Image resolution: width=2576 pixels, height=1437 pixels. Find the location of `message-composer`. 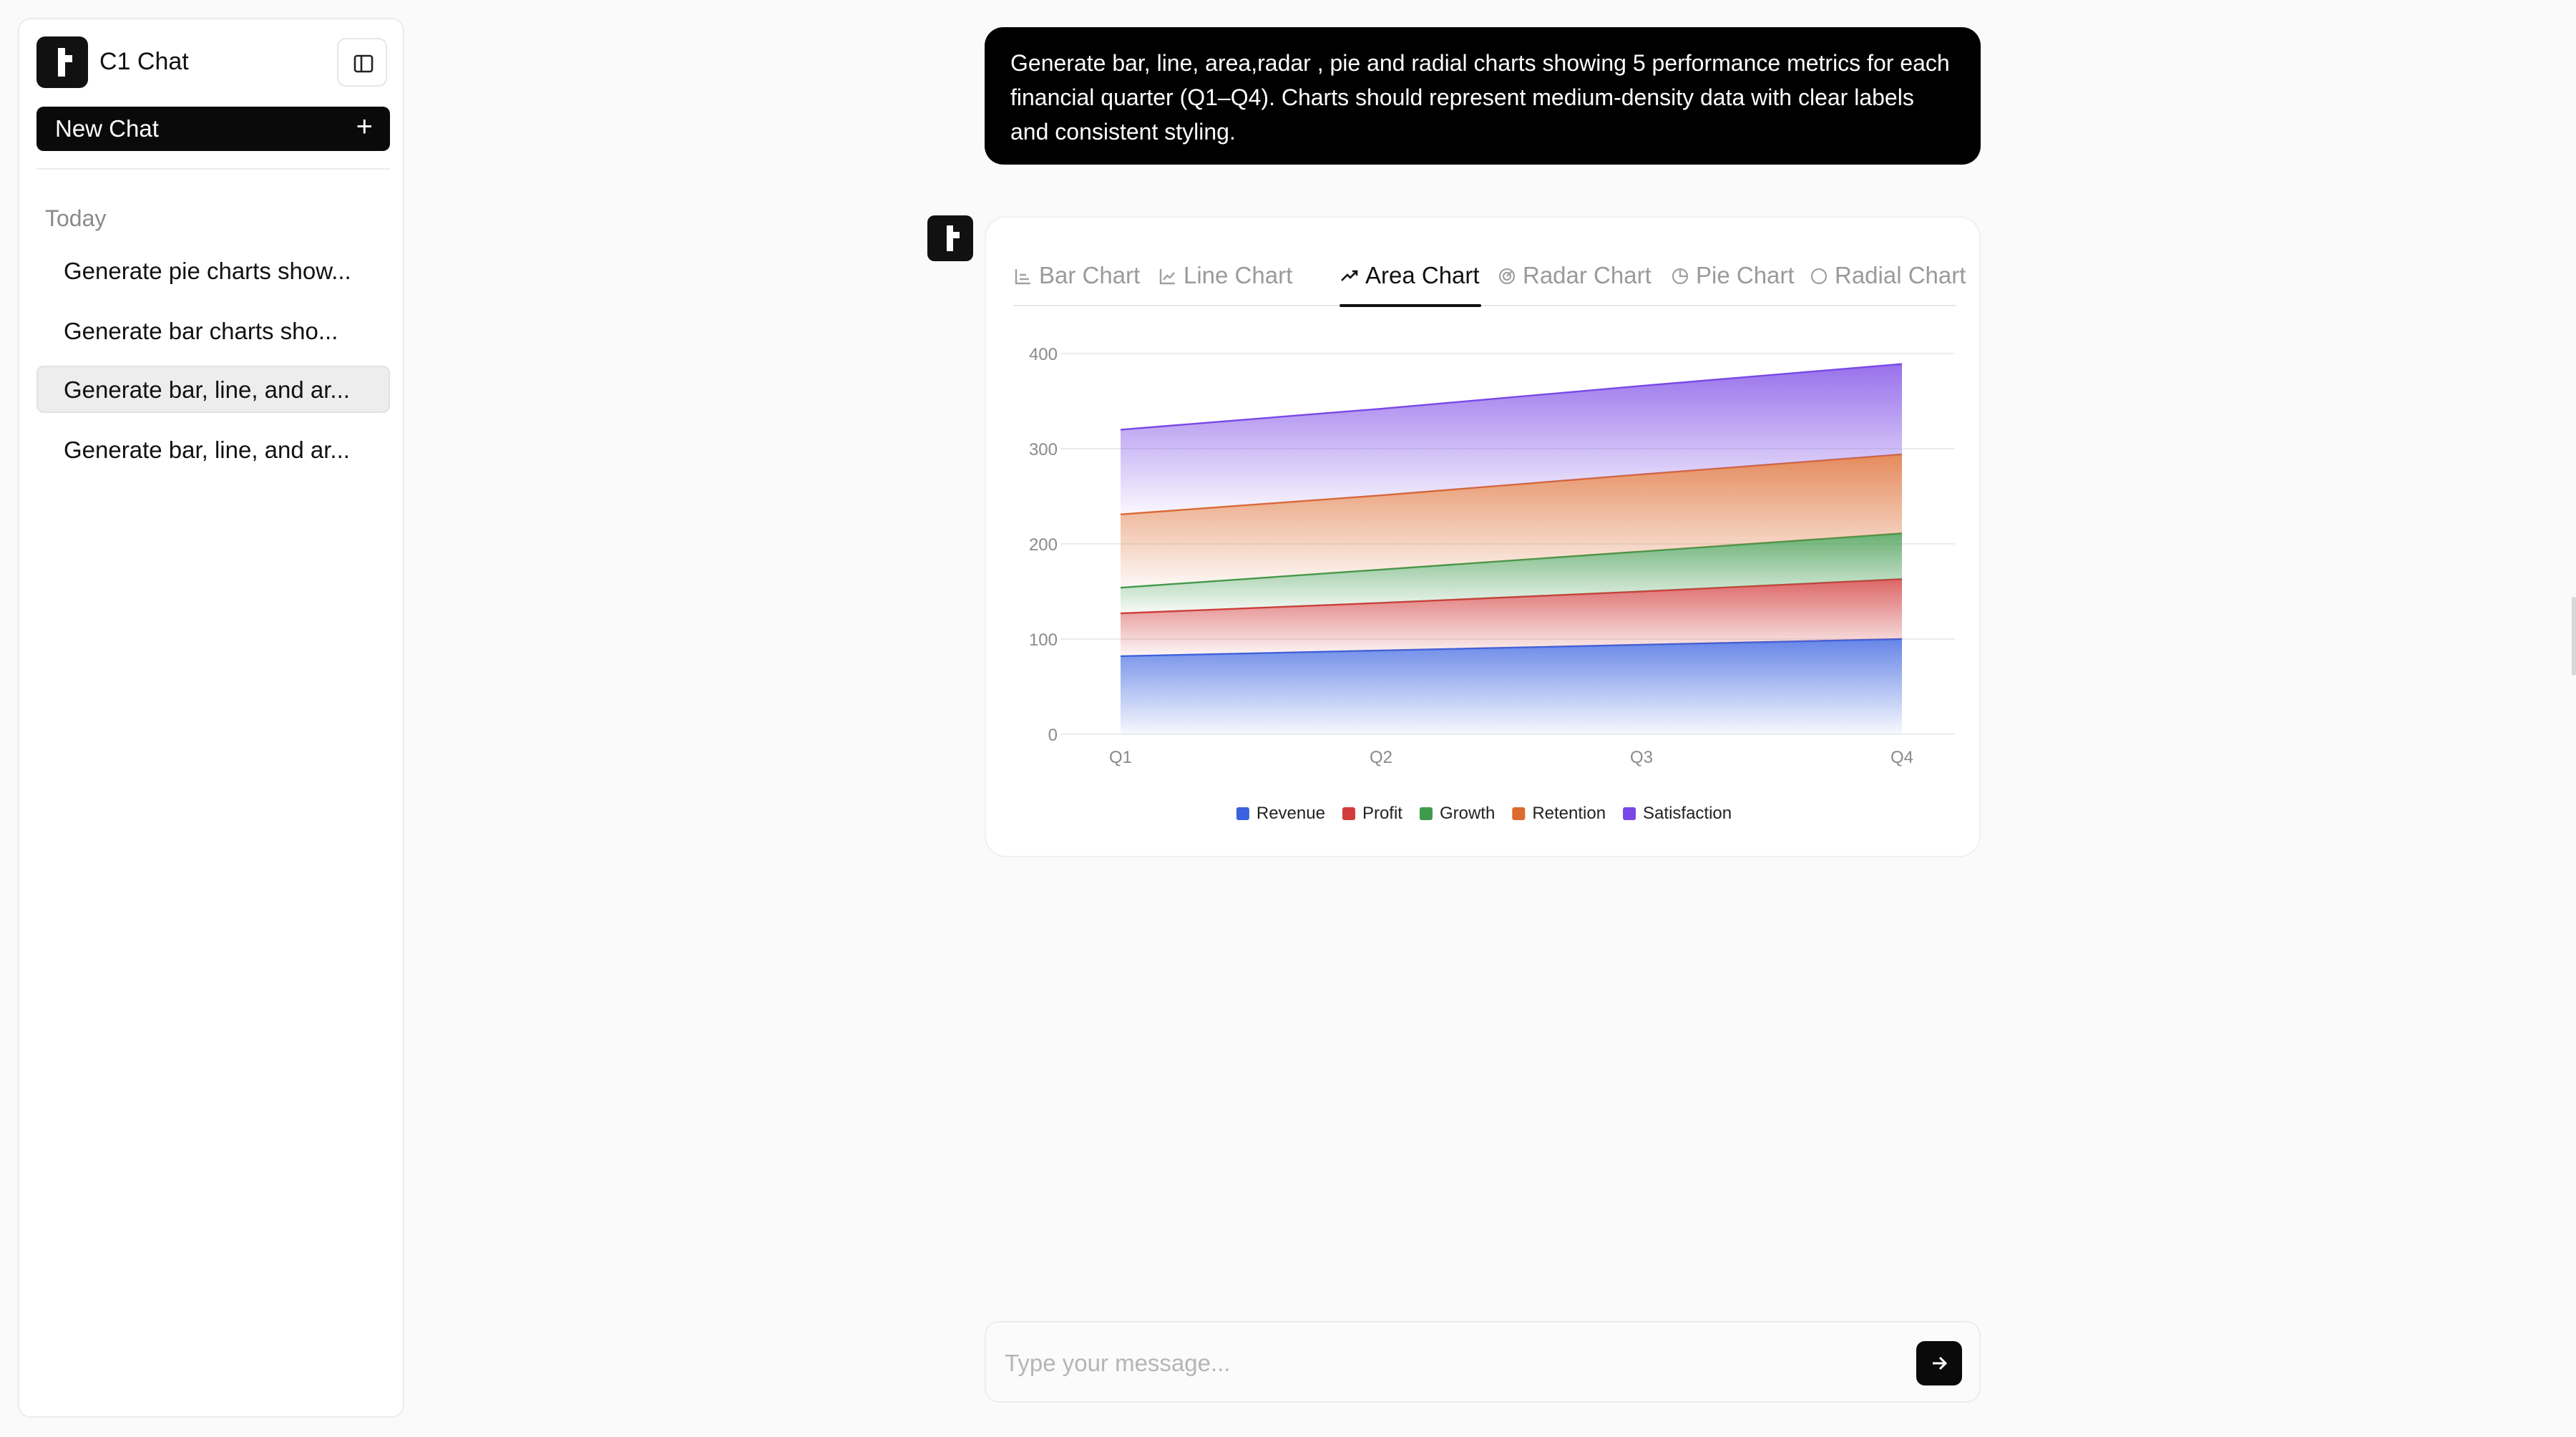

message-composer is located at coordinates (1483, 1362).